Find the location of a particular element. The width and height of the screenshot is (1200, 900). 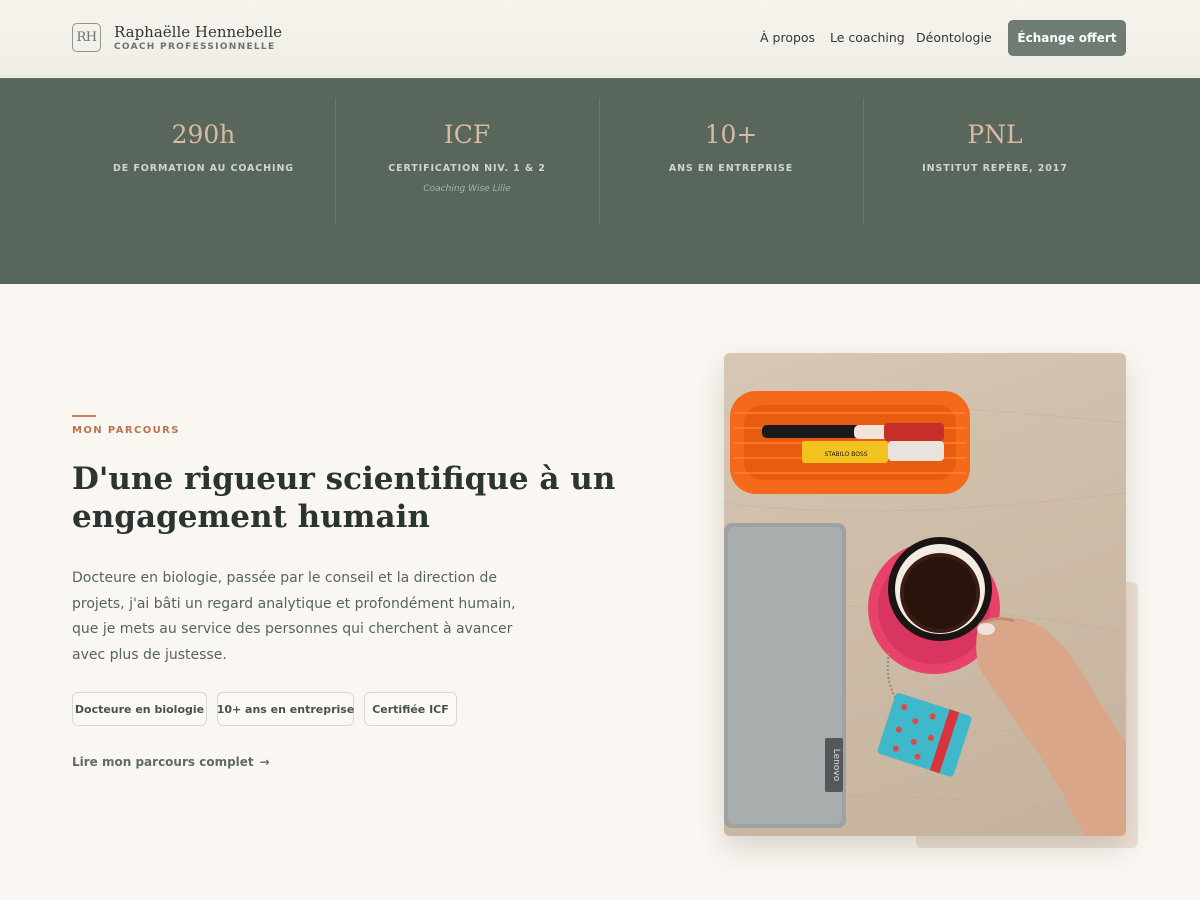

stat-label: CERTIFICATION NIV. 1 & 2 is located at coordinates (467, 168).